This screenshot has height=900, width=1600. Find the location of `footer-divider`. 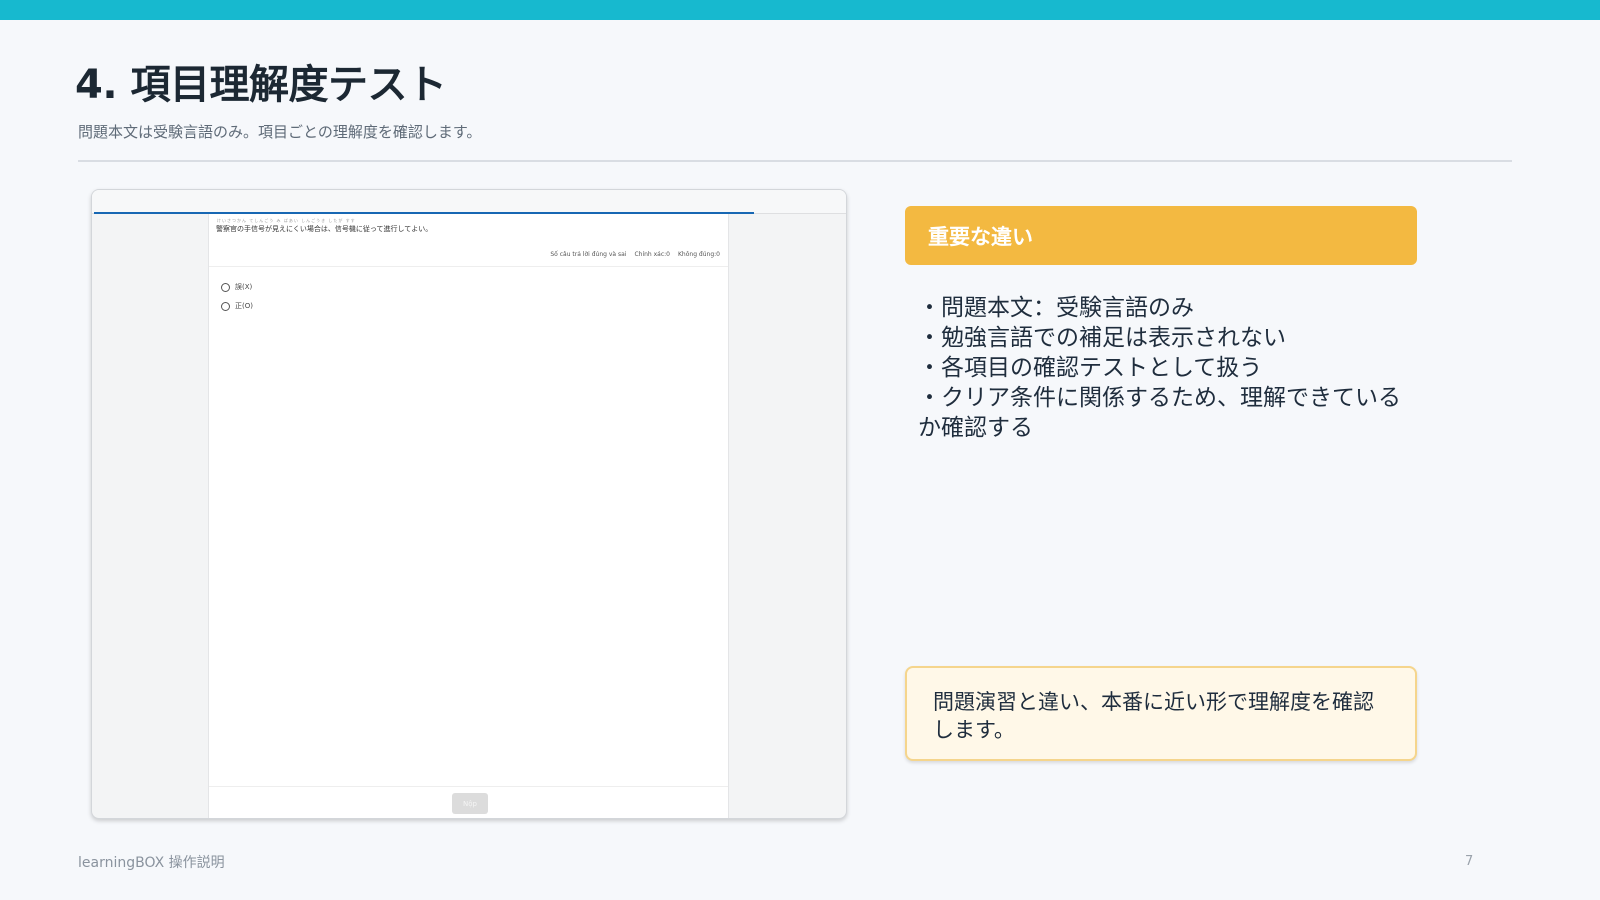

footer-divider is located at coordinates (468, 786).